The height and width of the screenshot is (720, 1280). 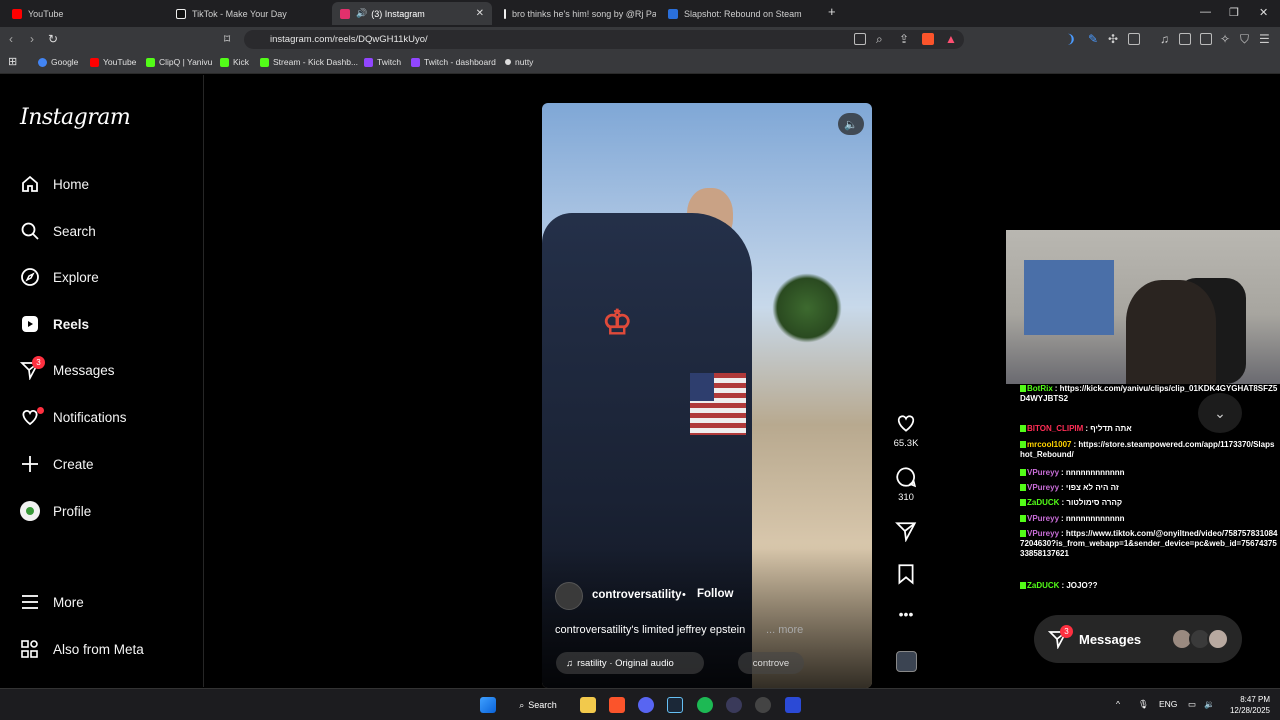 I want to click on like-button, so click(x=906, y=425).